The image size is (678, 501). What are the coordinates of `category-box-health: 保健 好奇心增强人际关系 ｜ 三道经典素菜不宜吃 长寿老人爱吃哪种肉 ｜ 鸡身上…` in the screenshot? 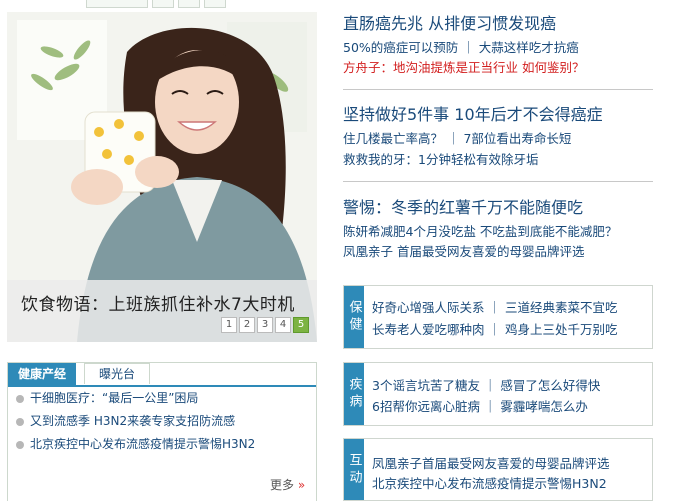 It's located at (498, 317).